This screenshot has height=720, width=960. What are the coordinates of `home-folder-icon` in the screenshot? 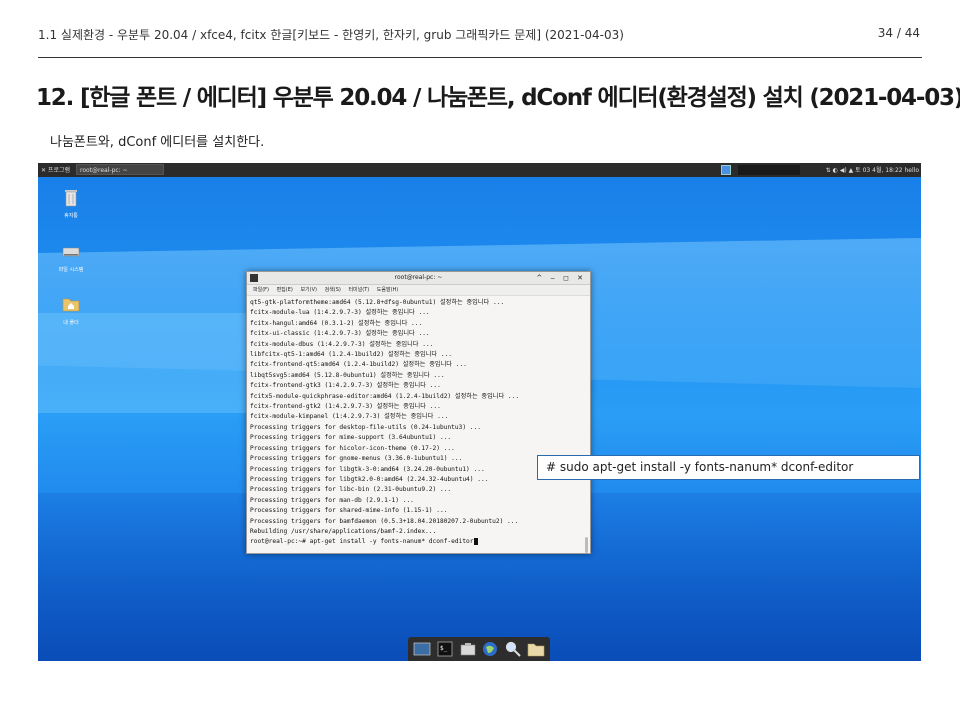 It's located at (71, 305).